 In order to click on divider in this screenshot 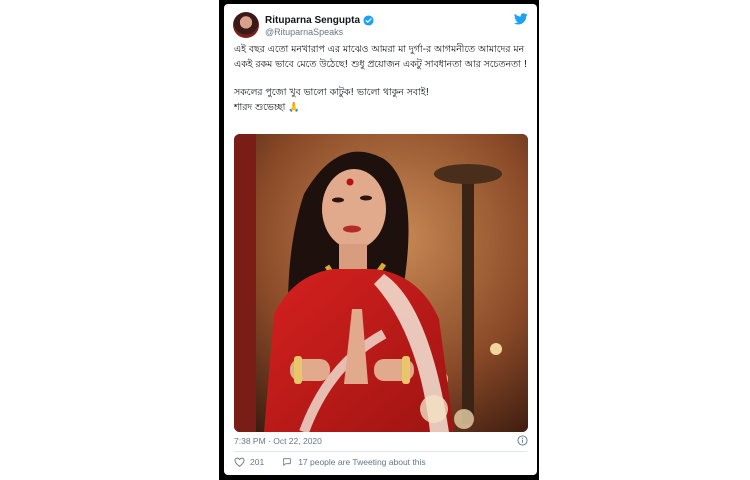, I will do `click(380, 451)`.